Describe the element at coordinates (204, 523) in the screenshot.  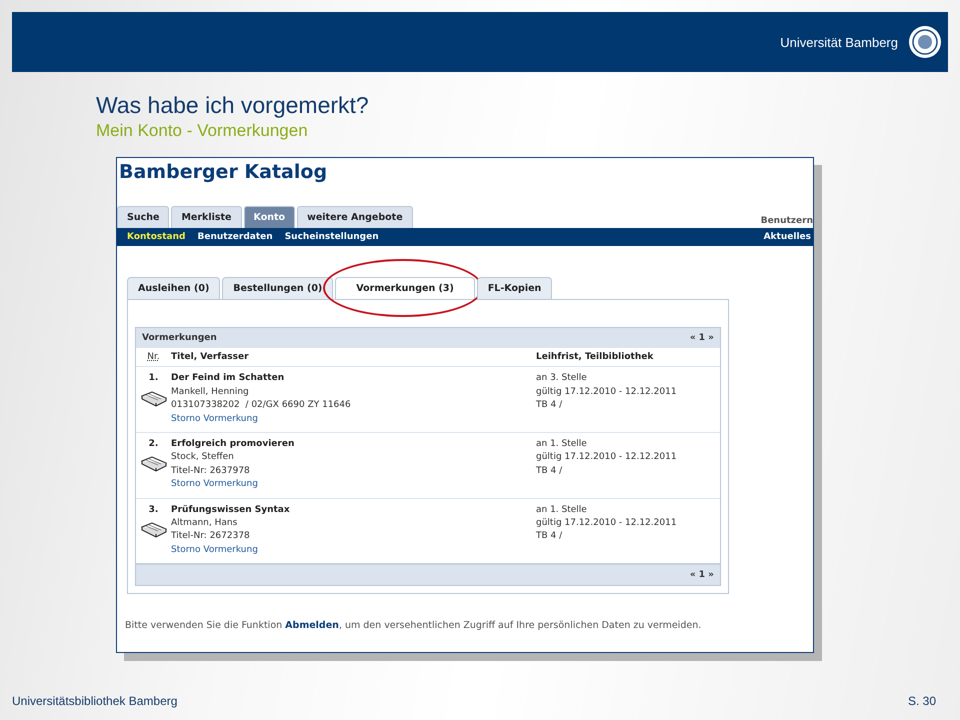
I see `author-text: Altmann, Hans` at that location.